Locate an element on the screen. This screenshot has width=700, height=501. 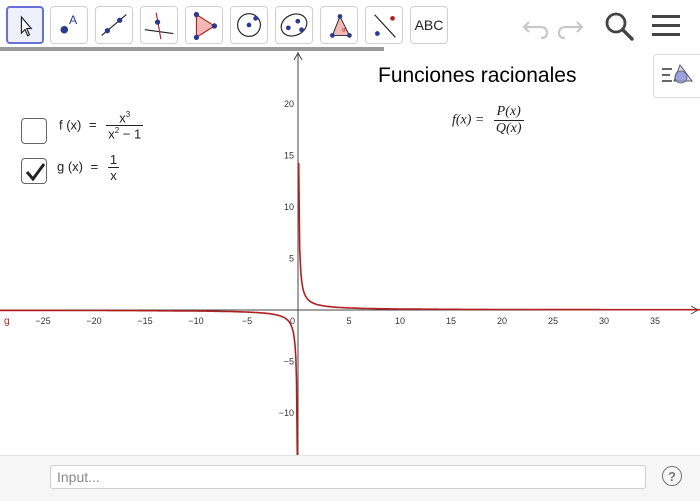
x-tick-label: −20 is located at coordinates (93, 321).